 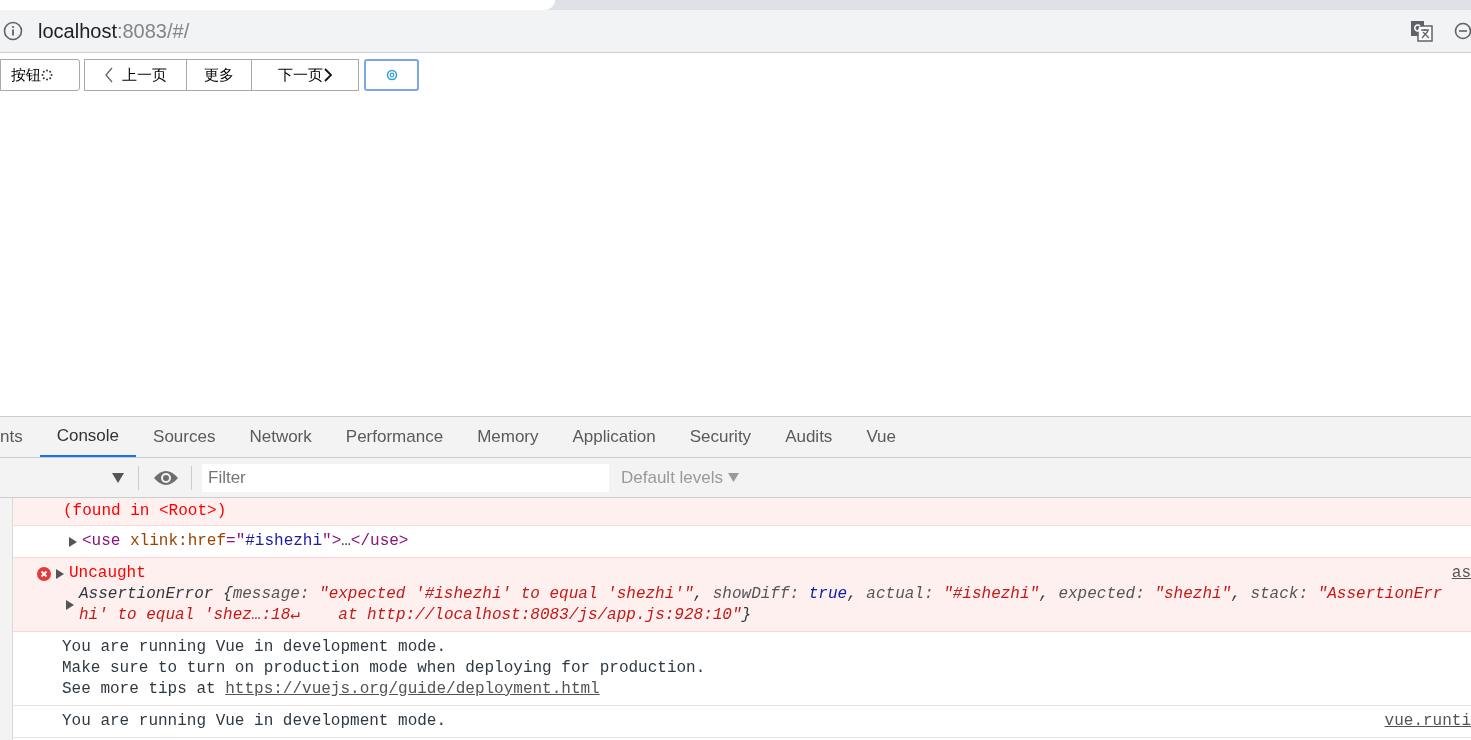 I want to click on code-token: showDiff:, so click(x=756, y=594).